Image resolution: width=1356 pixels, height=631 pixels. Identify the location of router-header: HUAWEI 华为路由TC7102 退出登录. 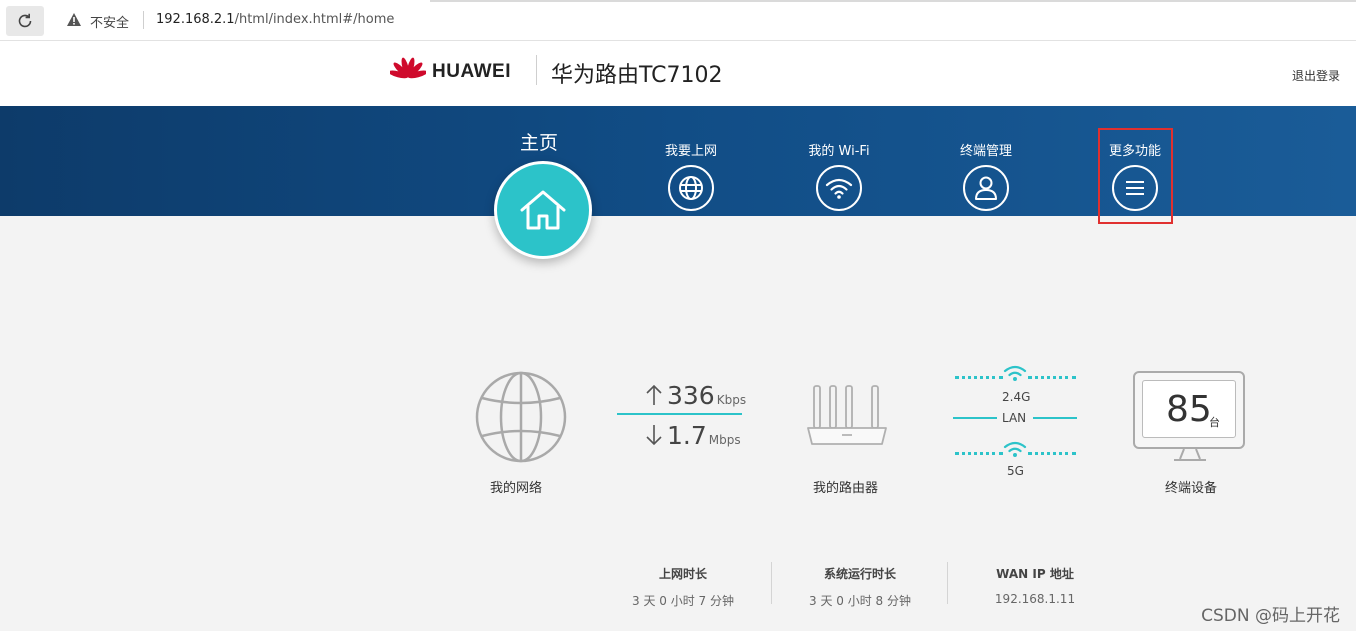
(678, 73).